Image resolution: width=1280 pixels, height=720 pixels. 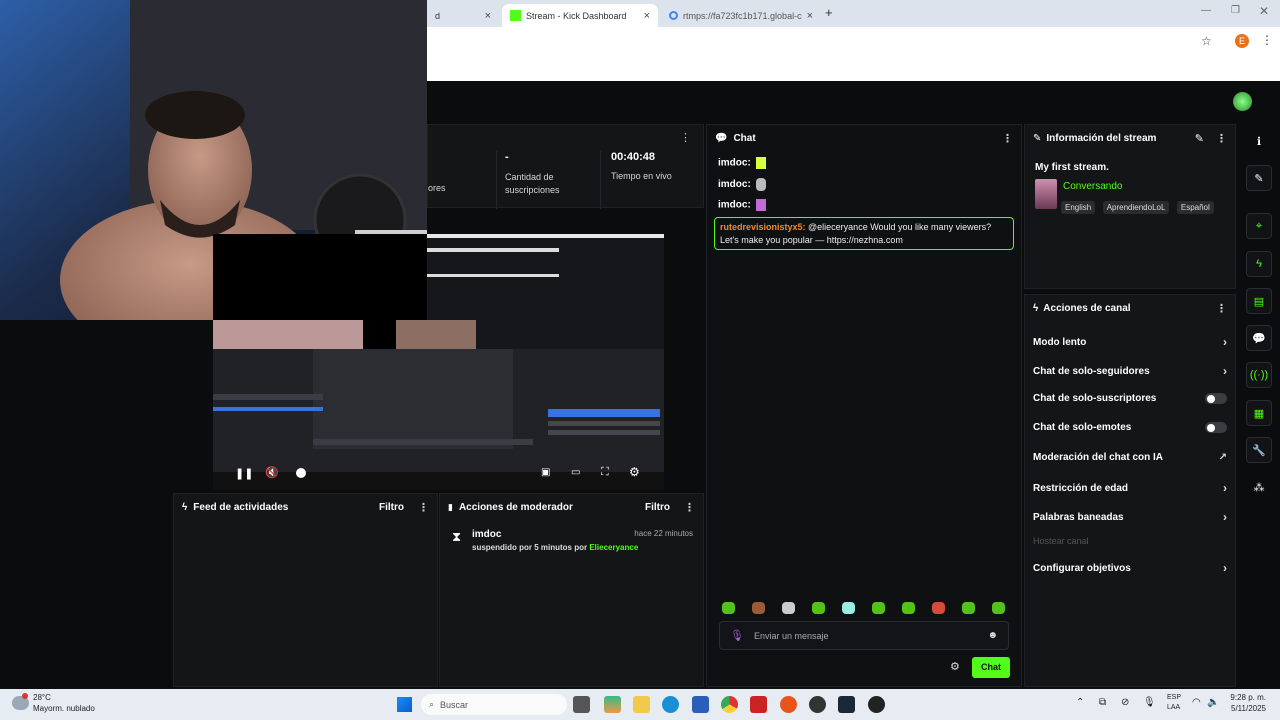 What do you see at coordinates (1259, 450) in the screenshot?
I see `wrench-icon: 🔧` at bounding box center [1259, 450].